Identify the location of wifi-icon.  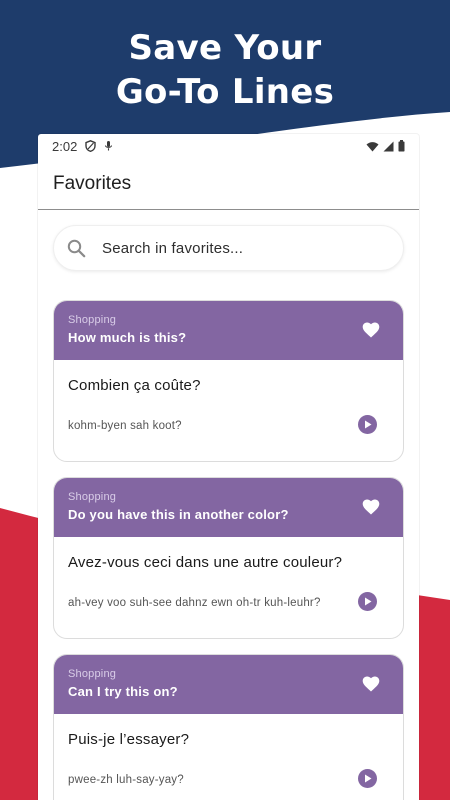
(372, 146).